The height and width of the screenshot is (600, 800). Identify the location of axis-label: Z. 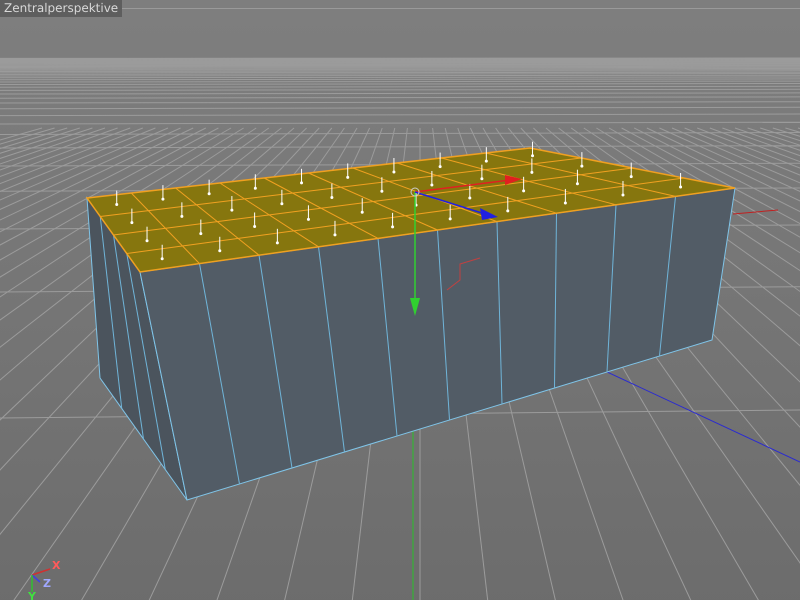
(47, 583).